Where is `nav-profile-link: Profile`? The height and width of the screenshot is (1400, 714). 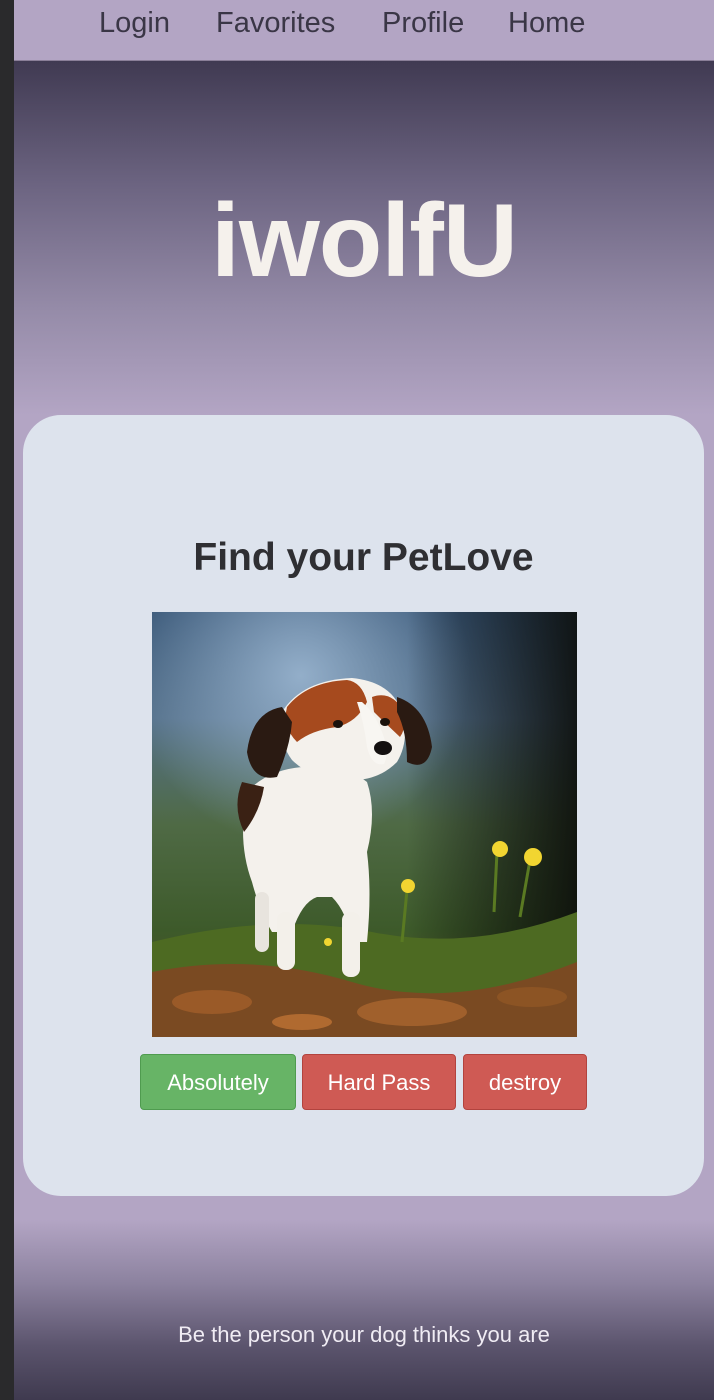
nav-profile-link: Profile is located at coordinates (423, 23).